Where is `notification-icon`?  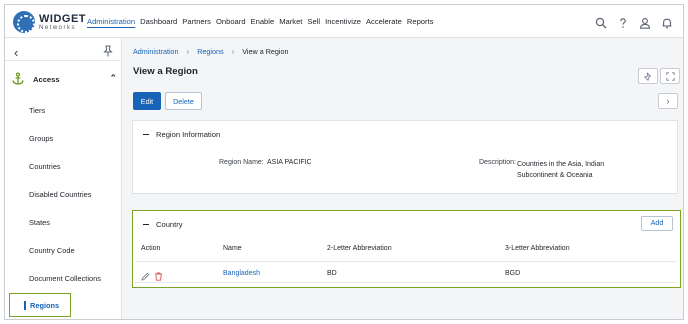
notification-icon is located at coordinates (667, 22).